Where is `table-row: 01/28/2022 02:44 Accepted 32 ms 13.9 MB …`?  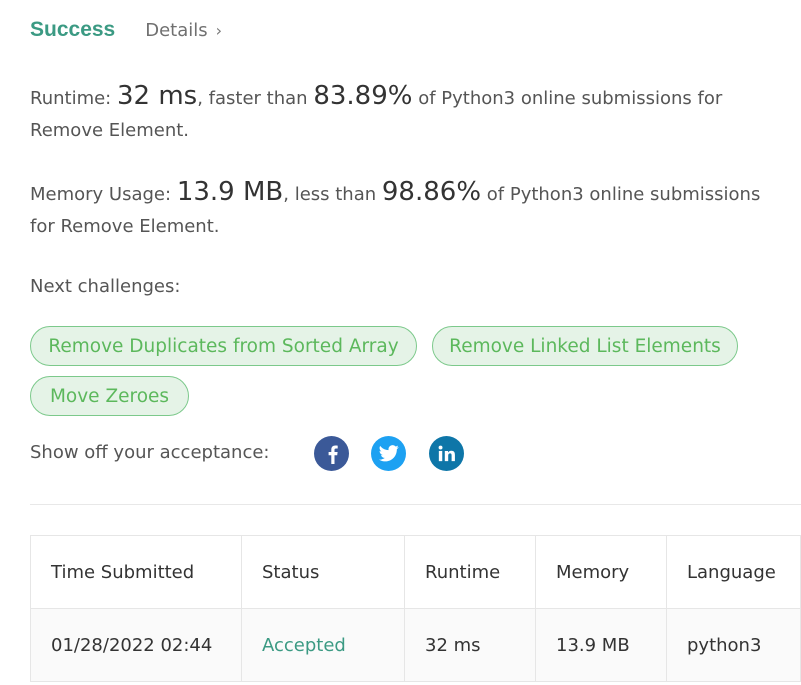
table-row: 01/28/2022 02:44 Accepted 32 ms 13.9 MB … is located at coordinates (415, 645).